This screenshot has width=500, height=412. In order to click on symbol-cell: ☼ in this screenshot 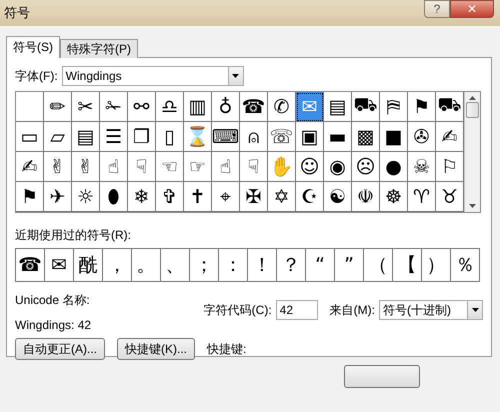, I will do `click(86, 197)`.